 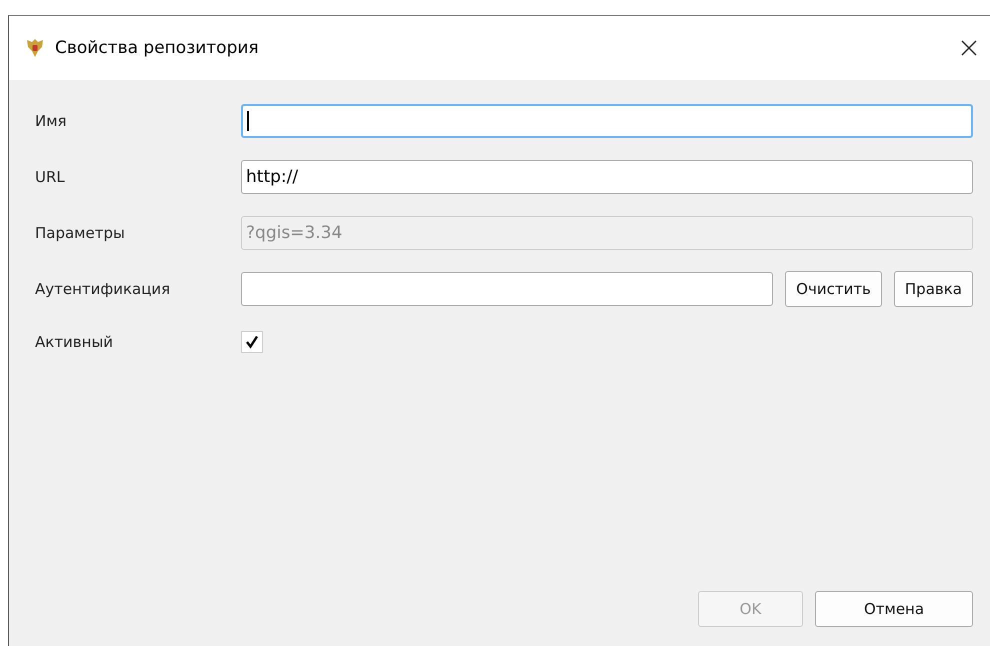 What do you see at coordinates (969, 48) in the screenshot?
I see `close-icon` at bounding box center [969, 48].